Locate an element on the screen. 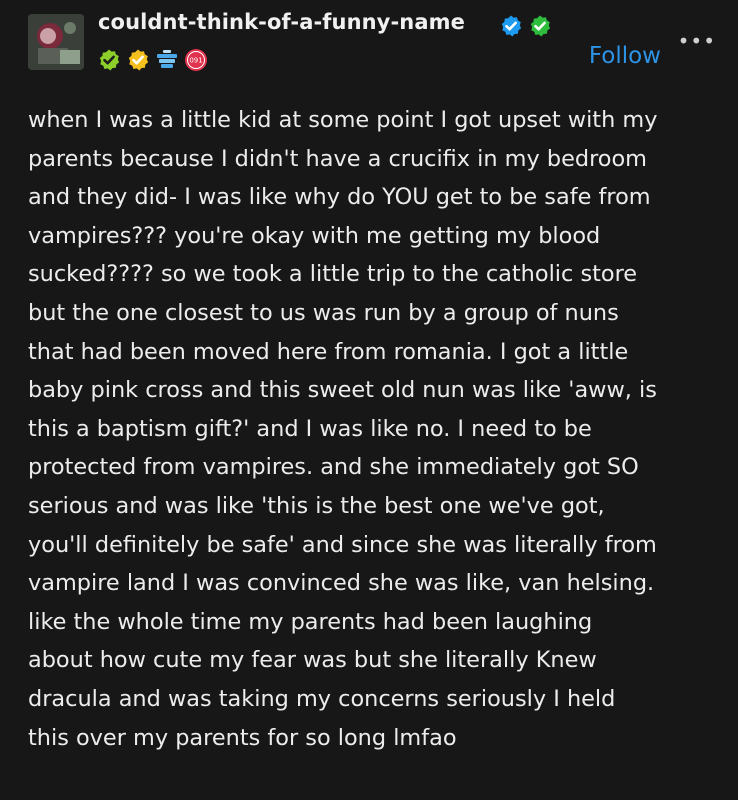 The width and height of the screenshot is (738, 800). avatar-image is located at coordinates (56, 42).